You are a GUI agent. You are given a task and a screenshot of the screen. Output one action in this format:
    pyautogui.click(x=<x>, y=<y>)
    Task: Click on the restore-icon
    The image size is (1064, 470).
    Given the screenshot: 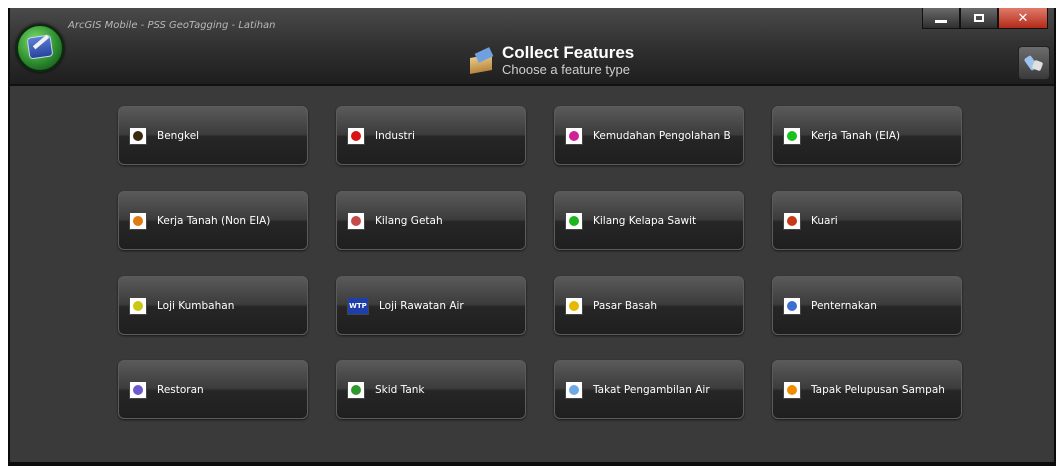 What is the action you would take?
    pyautogui.click(x=979, y=18)
    